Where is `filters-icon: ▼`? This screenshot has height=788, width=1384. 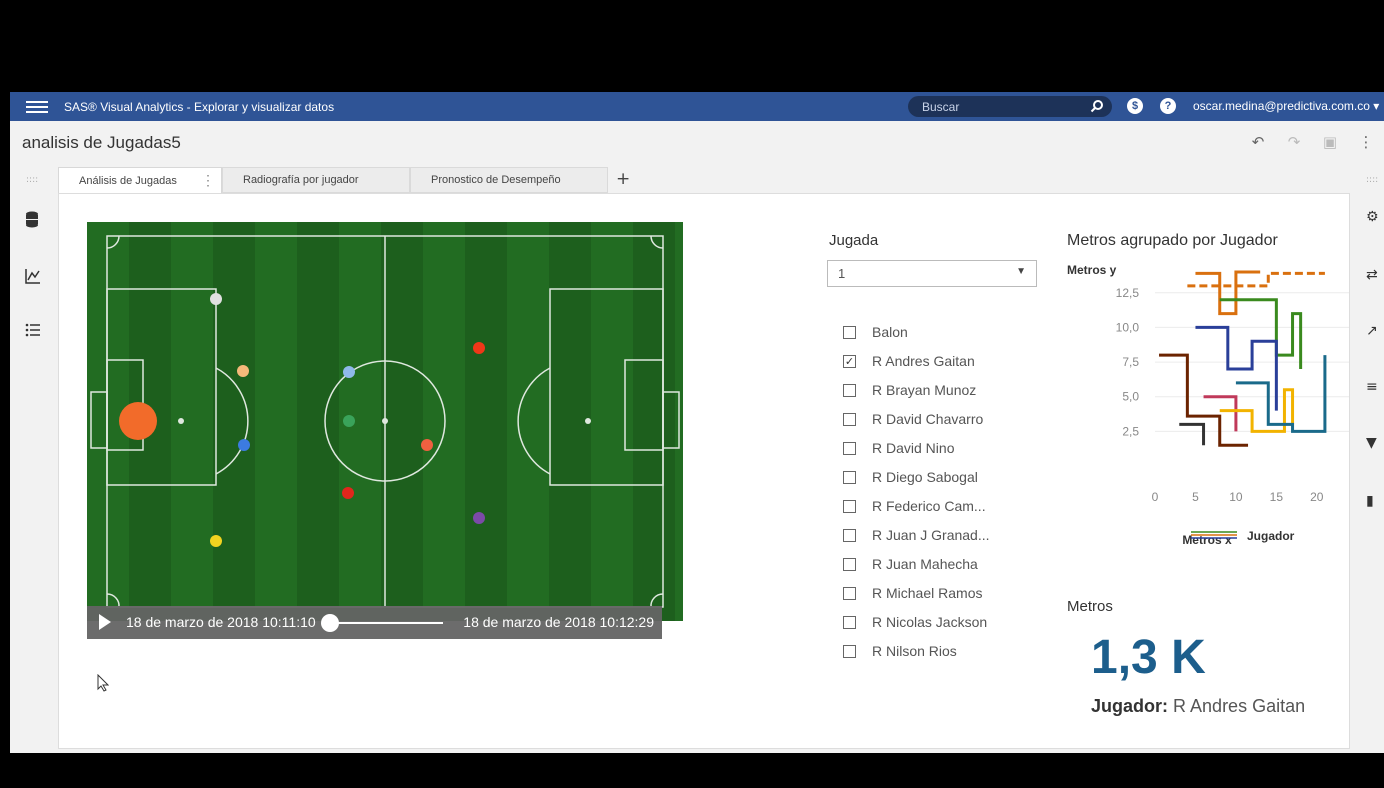
filters-icon: ▼ is located at coordinates (1375, 444).